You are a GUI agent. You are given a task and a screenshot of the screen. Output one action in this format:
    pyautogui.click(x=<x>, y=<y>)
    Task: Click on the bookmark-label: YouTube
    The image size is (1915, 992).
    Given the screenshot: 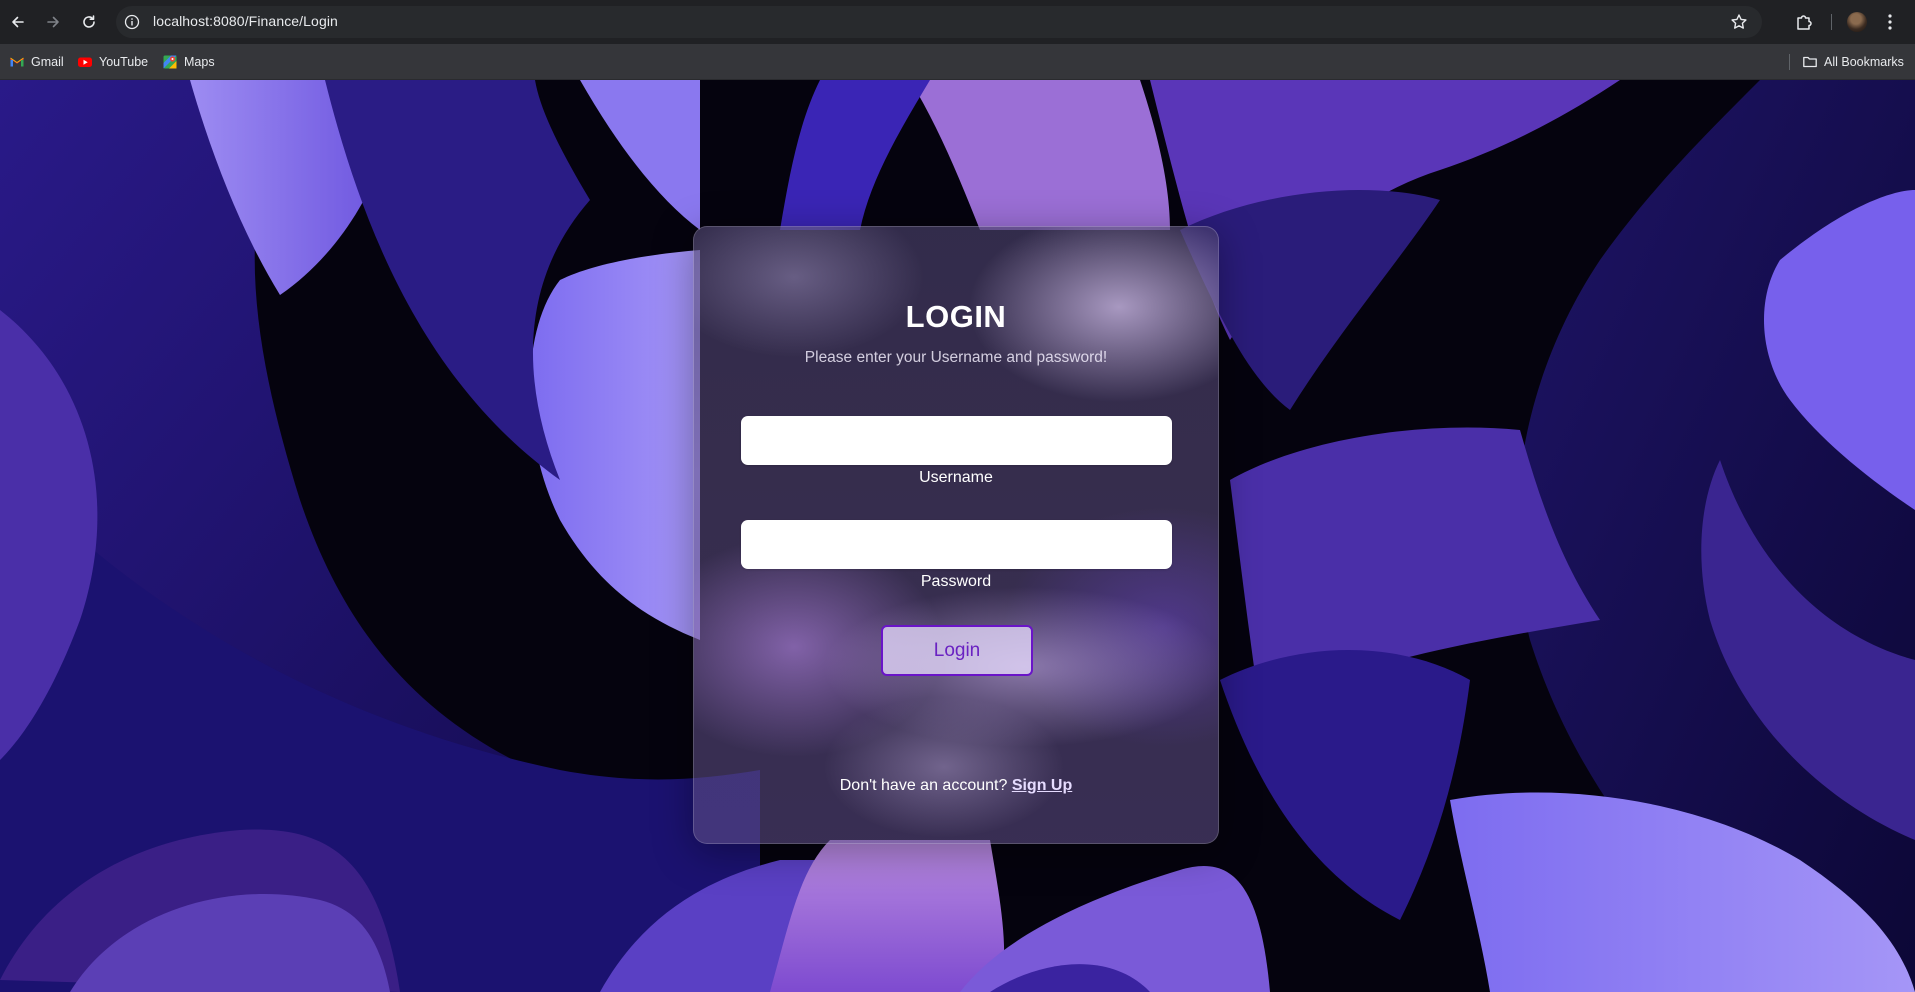 What is the action you would take?
    pyautogui.click(x=124, y=62)
    